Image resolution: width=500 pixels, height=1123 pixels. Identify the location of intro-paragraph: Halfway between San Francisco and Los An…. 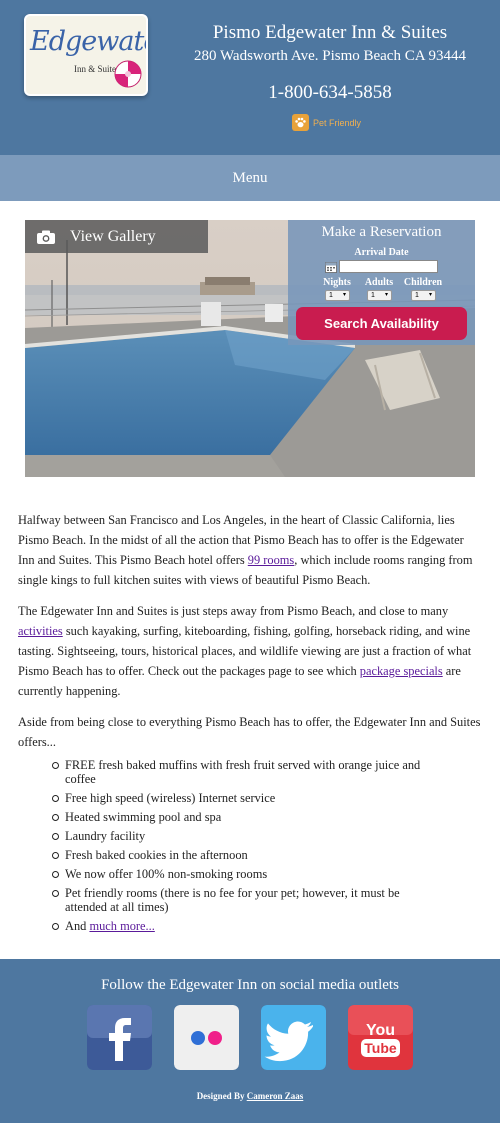
(250, 550).